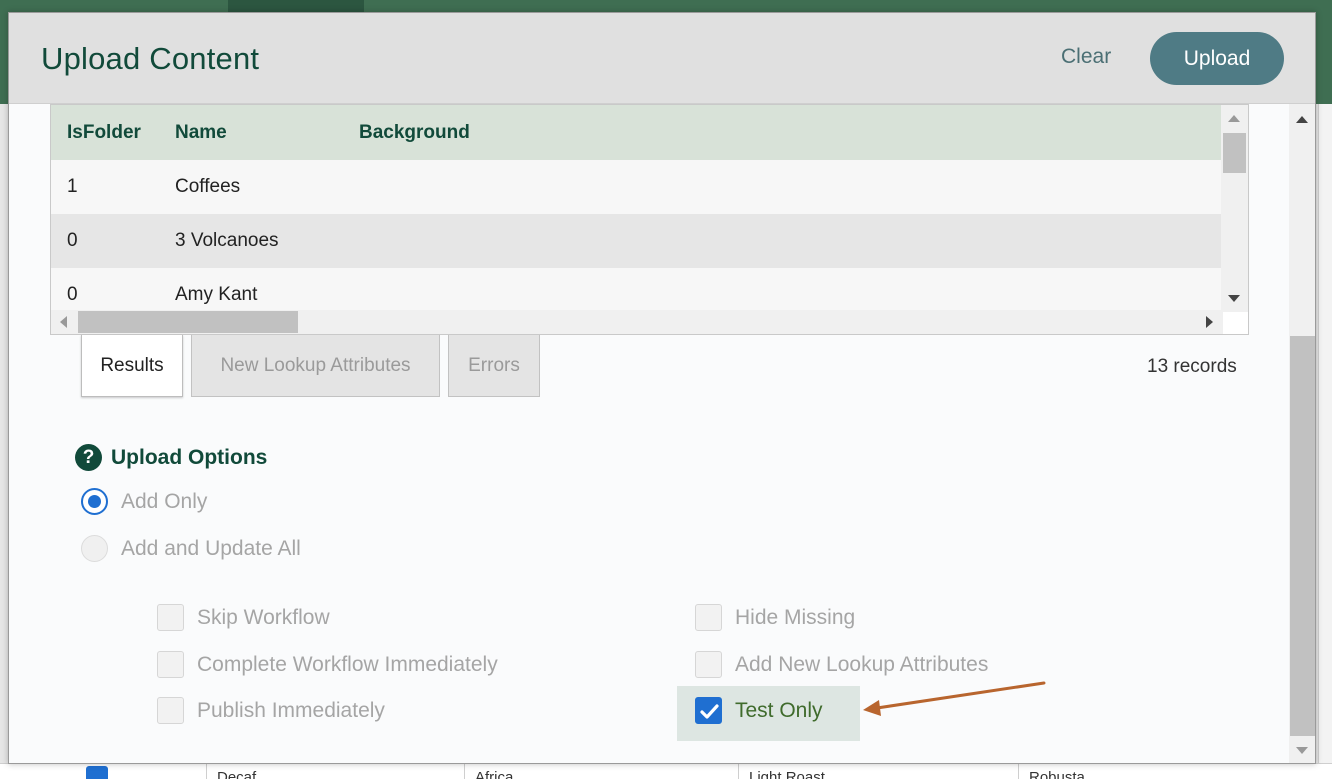 This screenshot has width=1332, height=779. Describe the element at coordinates (878, 771) in the screenshot. I see `background-cell: Light Roast` at that location.